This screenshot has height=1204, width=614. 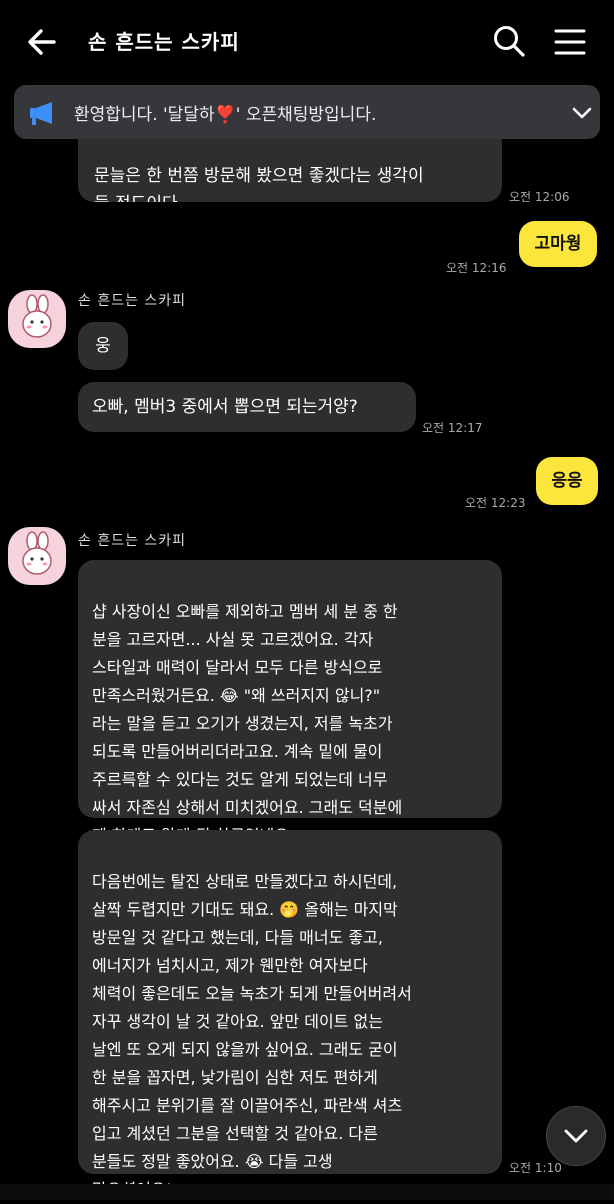 I want to click on back-button, so click(x=42, y=42).